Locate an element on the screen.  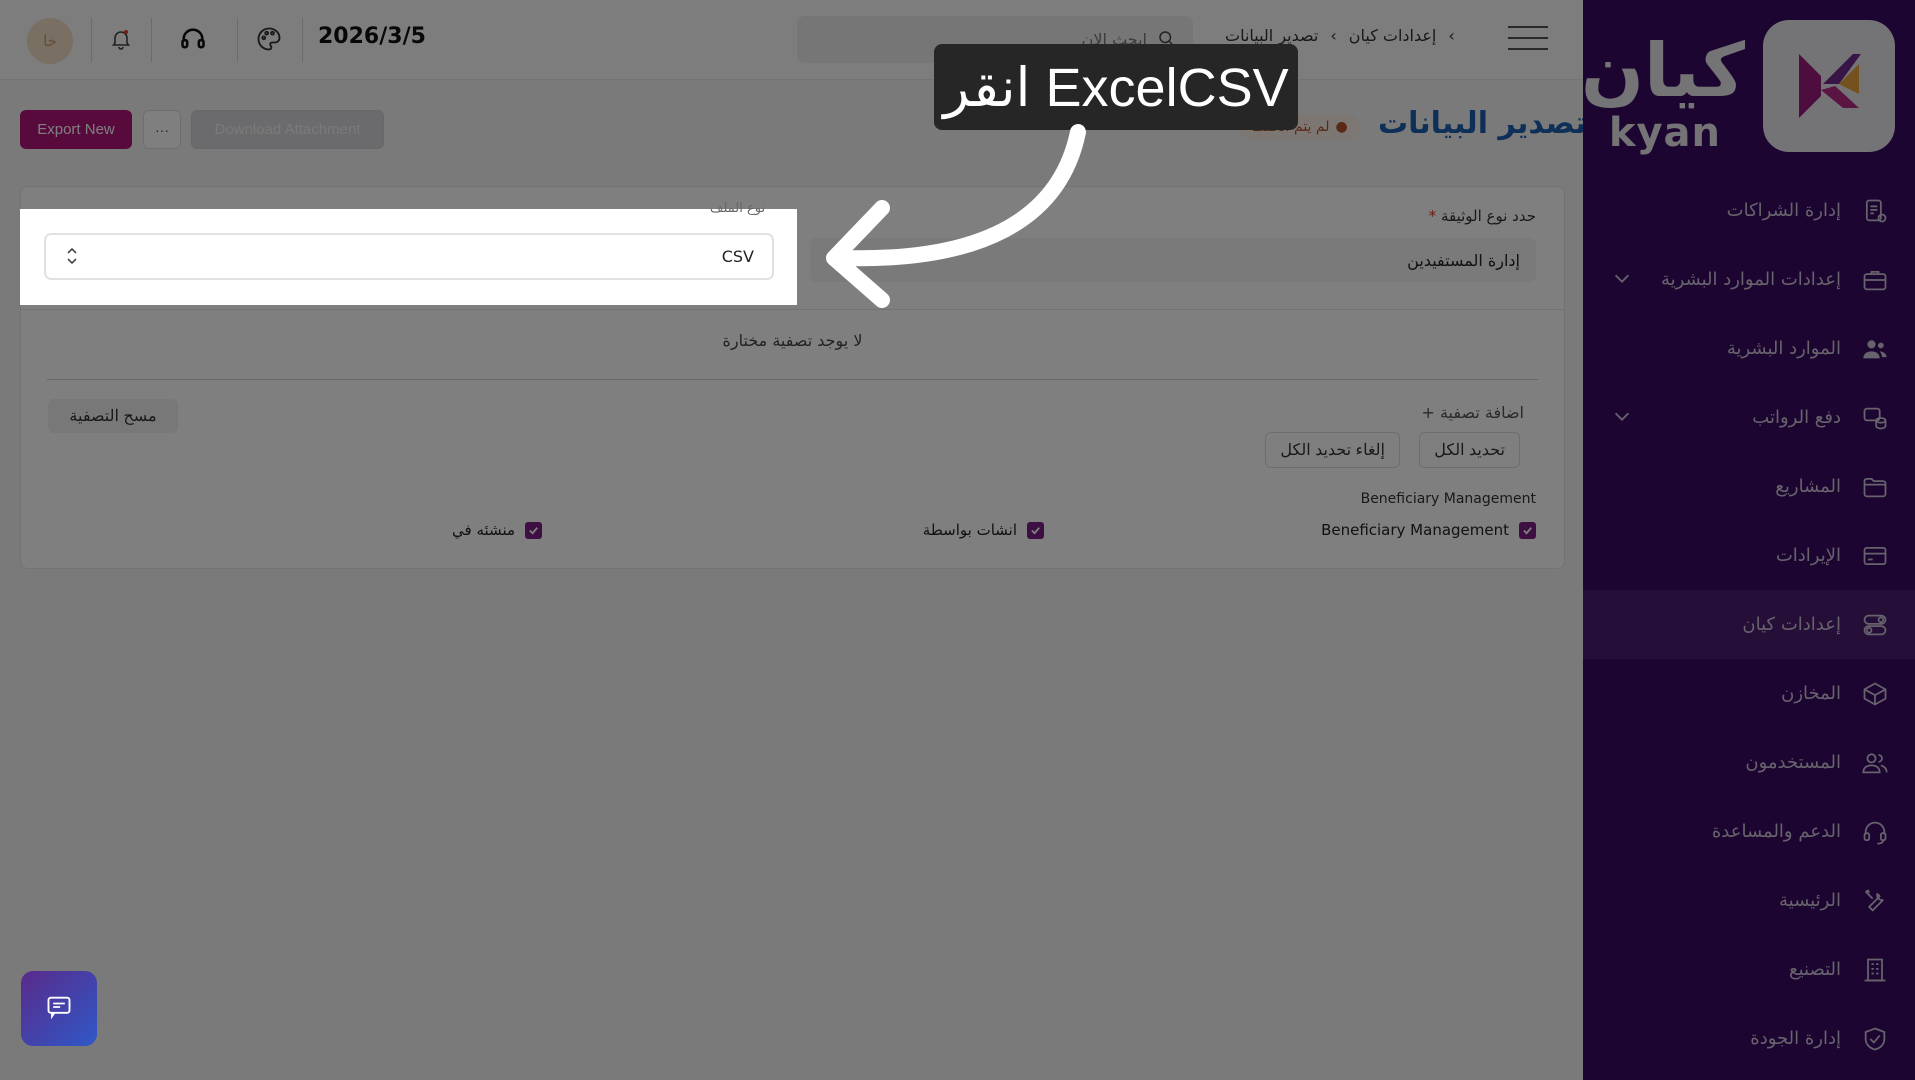
chat-icon is located at coordinates (59, 1009).